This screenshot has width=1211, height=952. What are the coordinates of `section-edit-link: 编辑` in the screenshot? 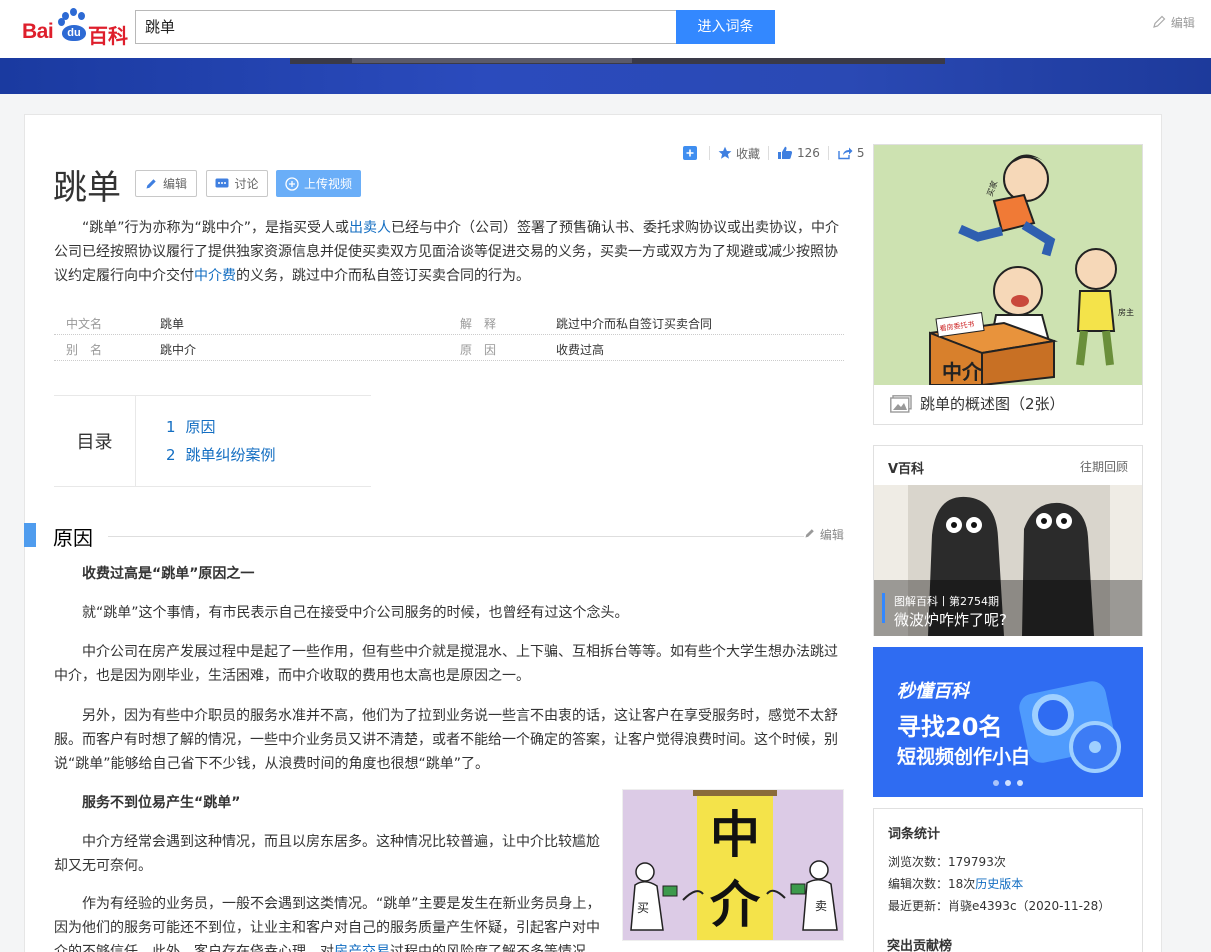 It's located at (824, 534).